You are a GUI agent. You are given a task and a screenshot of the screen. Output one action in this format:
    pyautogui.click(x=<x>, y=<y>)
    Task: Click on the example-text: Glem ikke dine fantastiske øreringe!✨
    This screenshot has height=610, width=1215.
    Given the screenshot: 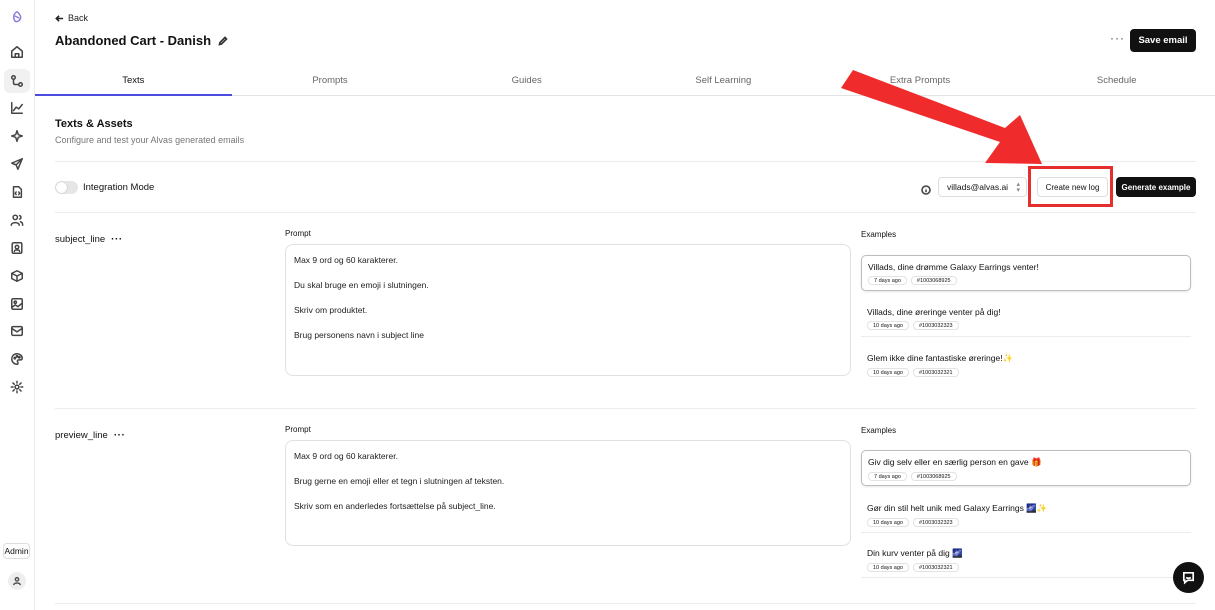 What is the action you would take?
    pyautogui.click(x=940, y=358)
    